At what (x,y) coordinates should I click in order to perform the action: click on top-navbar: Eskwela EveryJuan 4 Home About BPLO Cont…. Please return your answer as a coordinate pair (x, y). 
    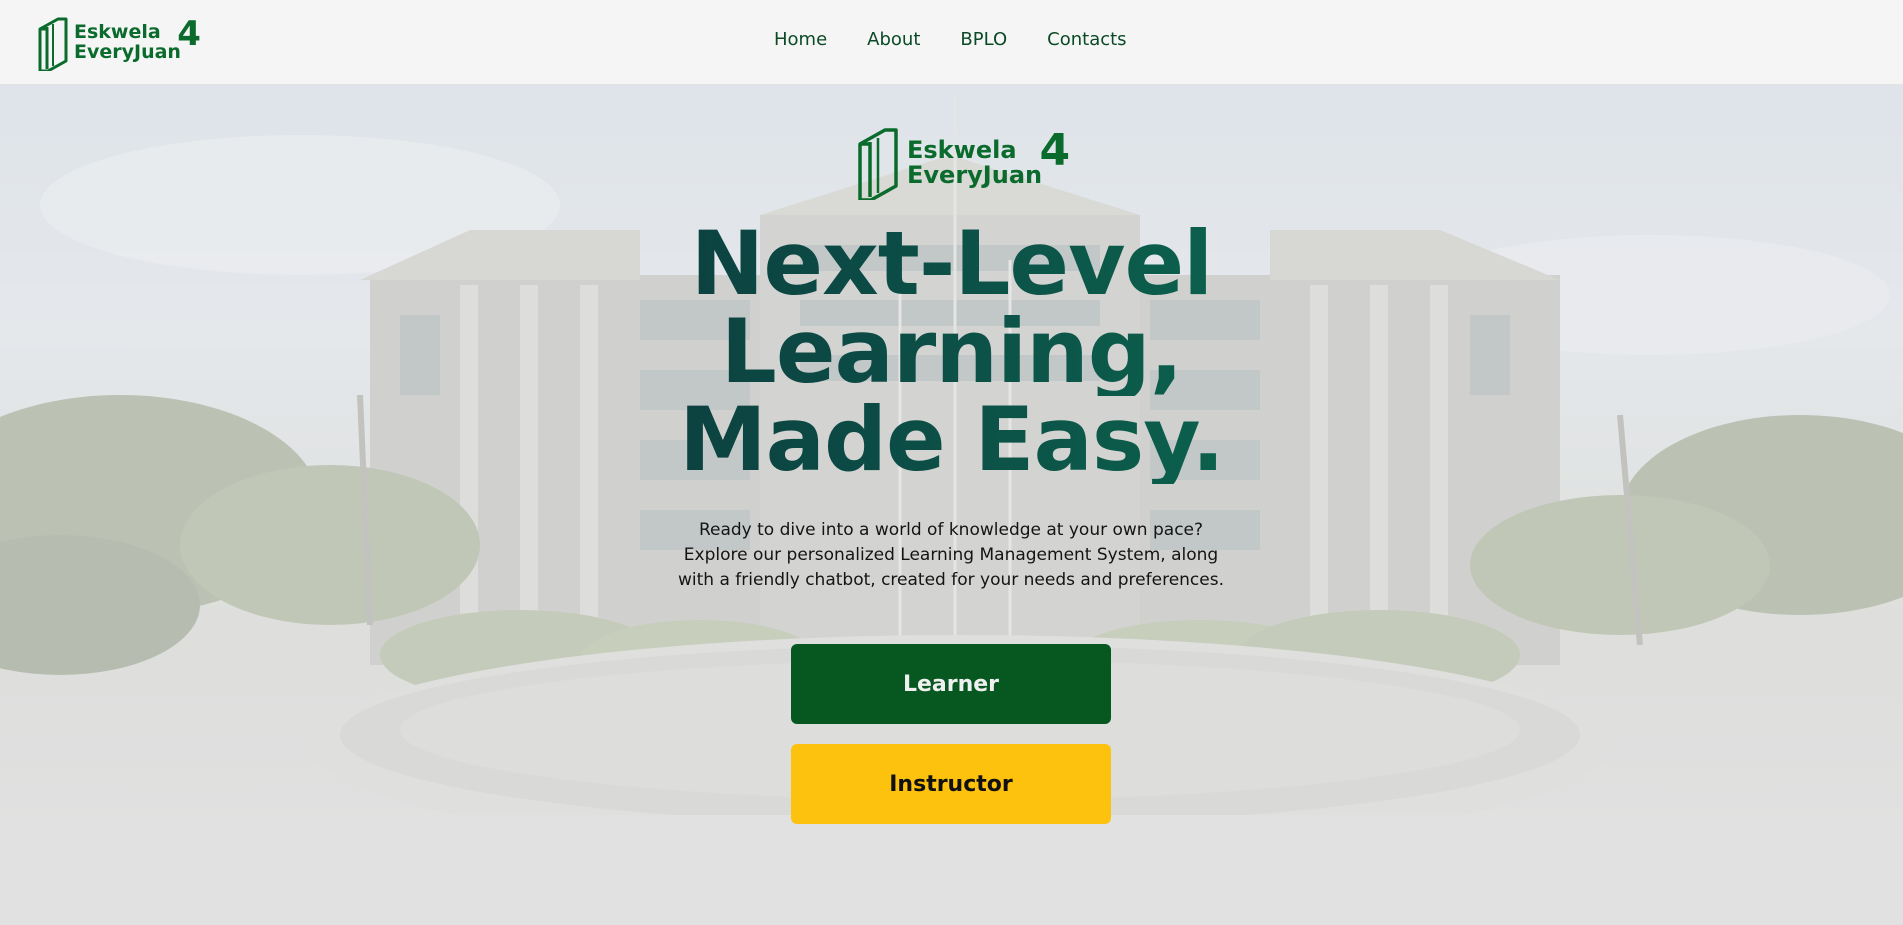
    Looking at the image, I should click on (951, 42).